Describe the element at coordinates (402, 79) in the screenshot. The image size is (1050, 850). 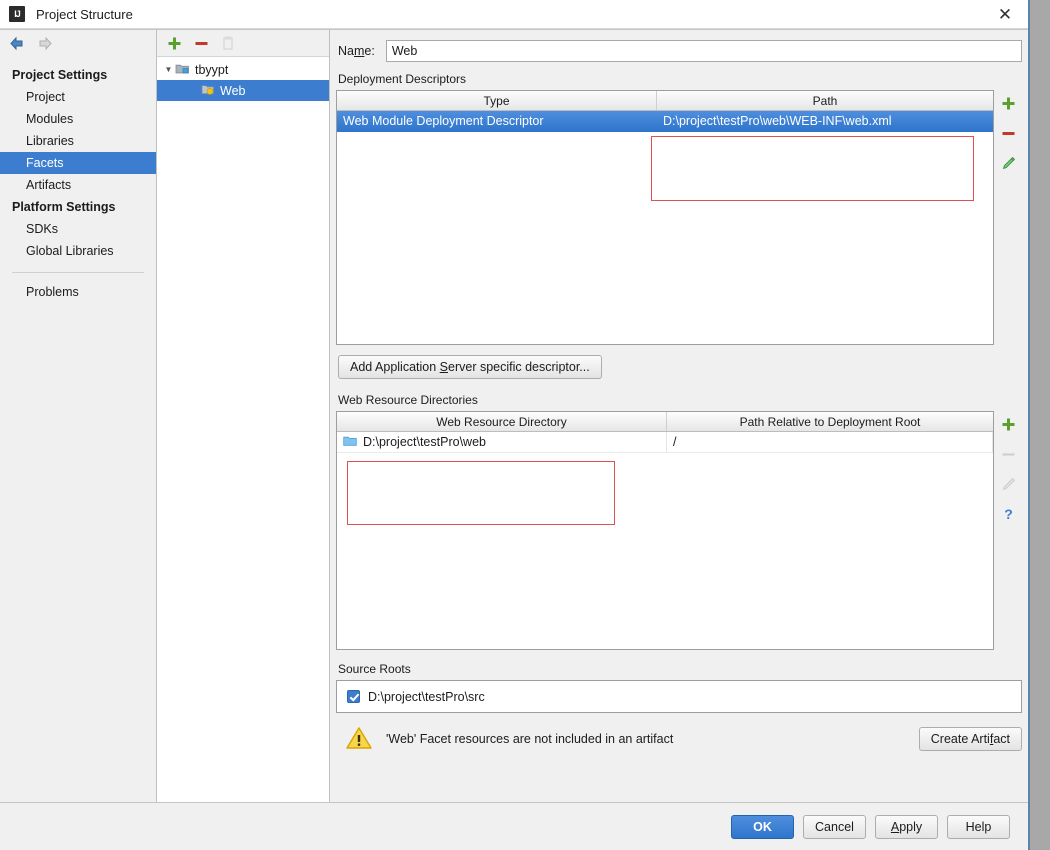
I see `deployment-descriptors-label: Deployment Descriptors` at that location.